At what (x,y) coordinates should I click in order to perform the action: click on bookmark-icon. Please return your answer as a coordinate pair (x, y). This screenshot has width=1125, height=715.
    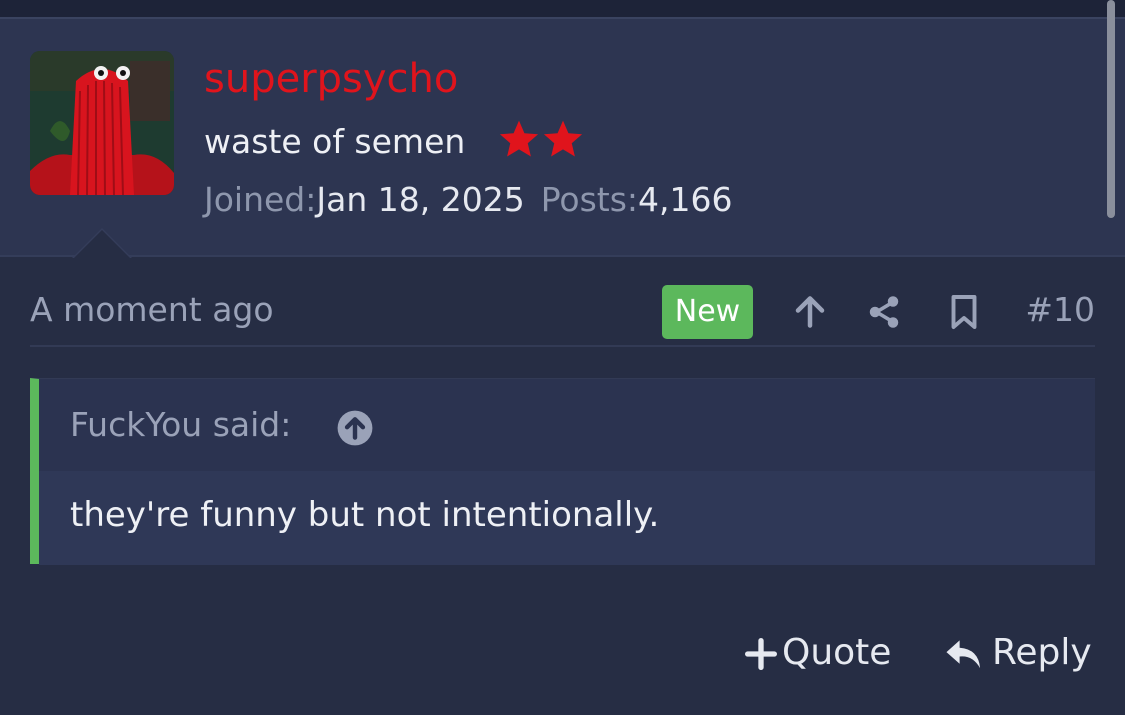
    Looking at the image, I should click on (964, 312).